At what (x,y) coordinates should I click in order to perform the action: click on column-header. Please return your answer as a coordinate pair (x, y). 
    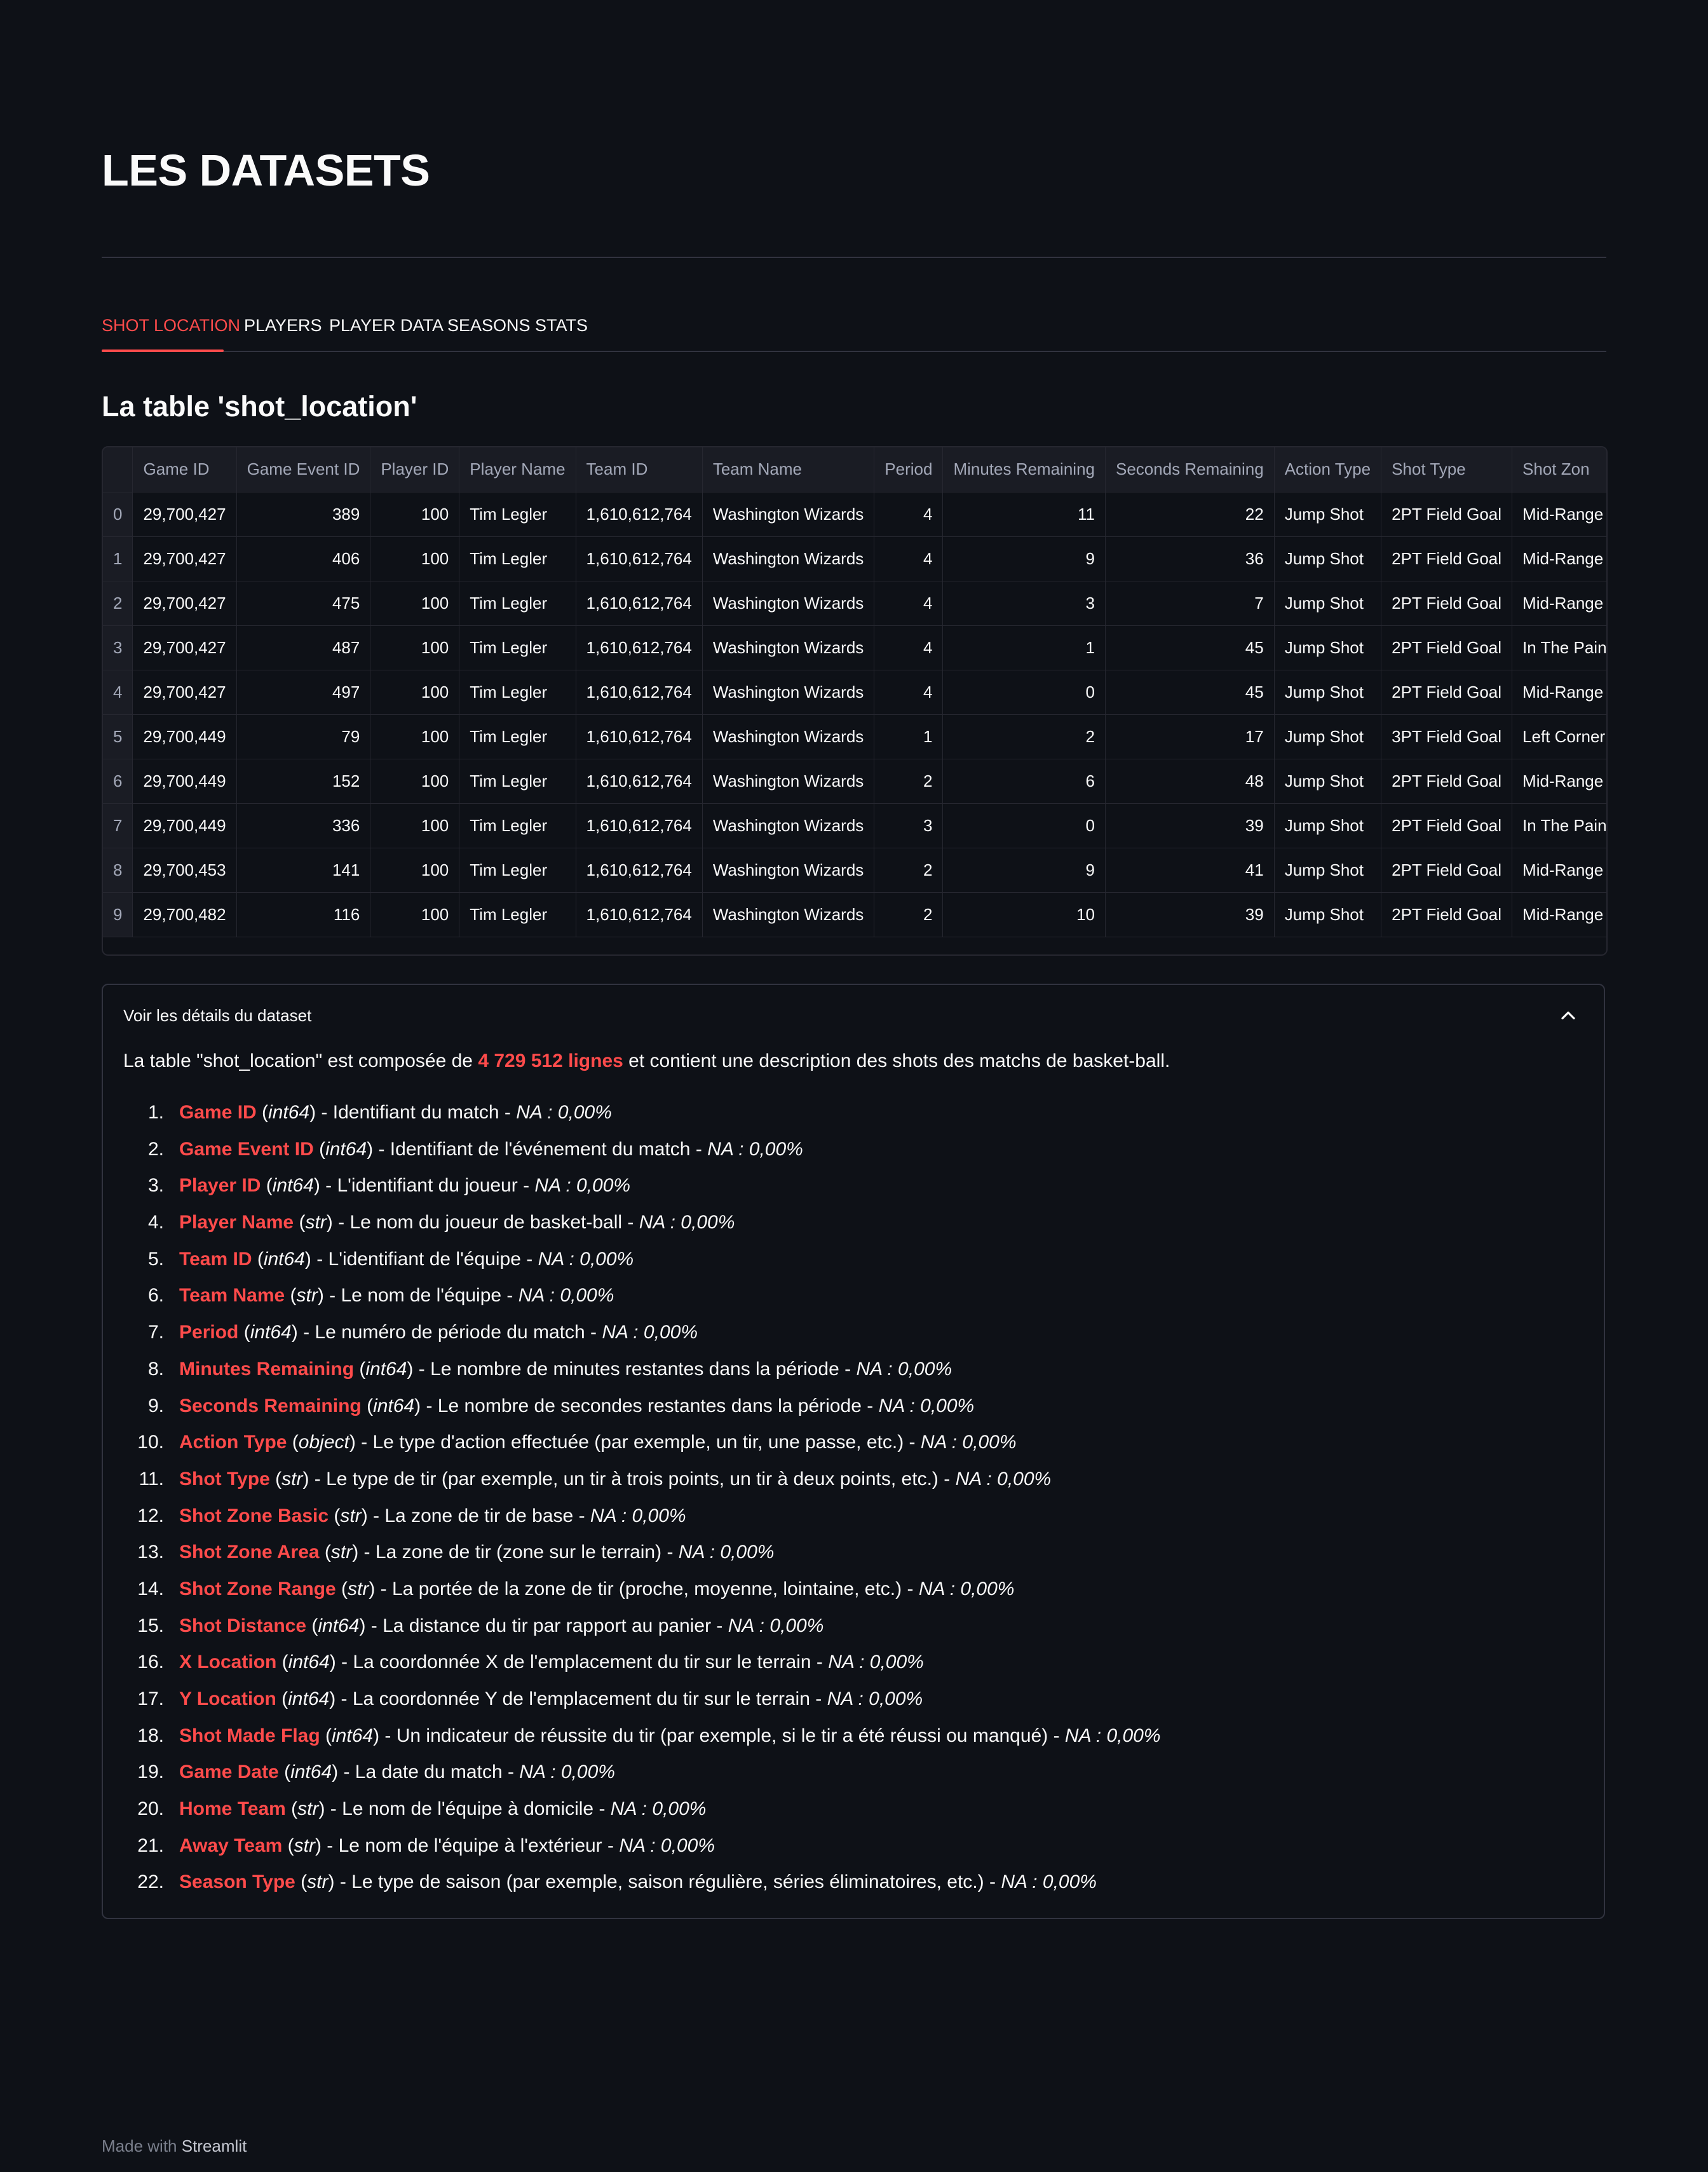
    Looking at the image, I should click on (118, 469).